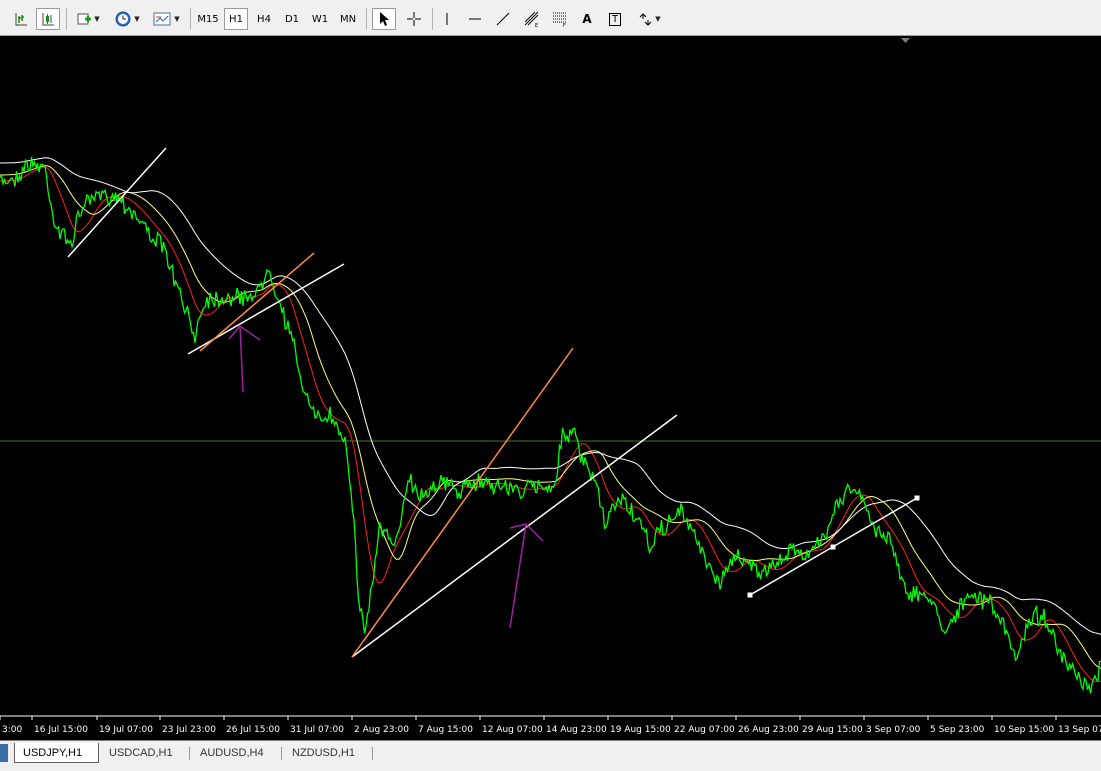  I want to click on x-tick-label: 29 Aug 15:00, so click(832, 730).